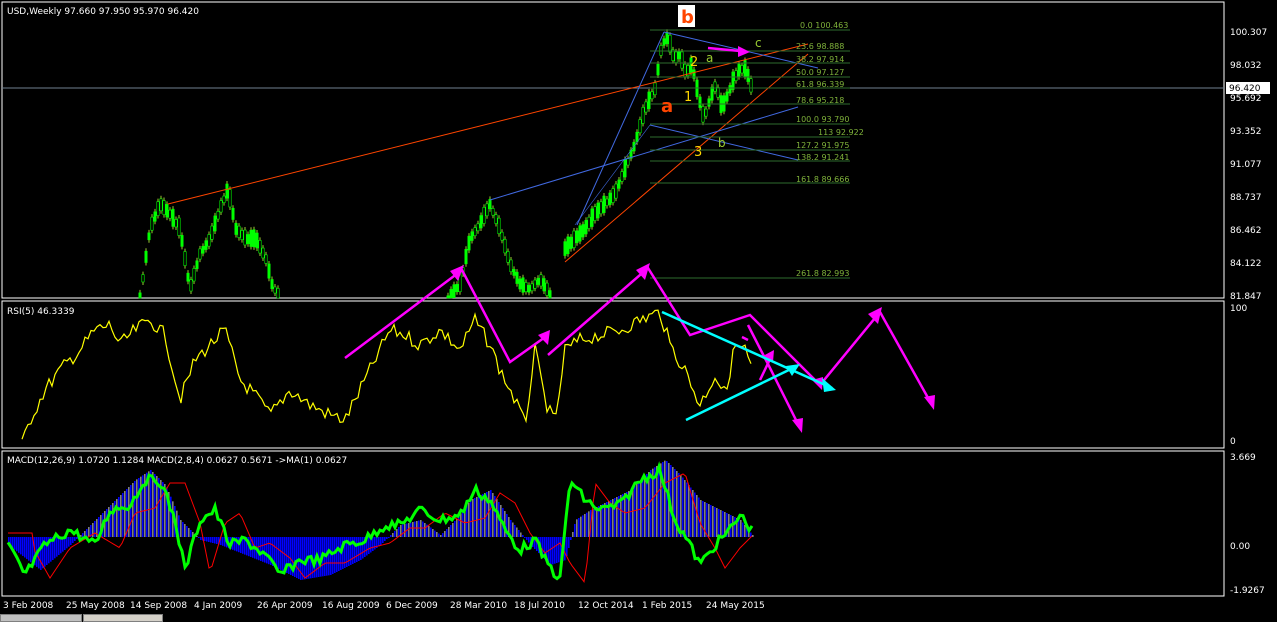  What do you see at coordinates (351, 606) in the screenshot?
I see `time-label: 16 Aug 2009` at bounding box center [351, 606].